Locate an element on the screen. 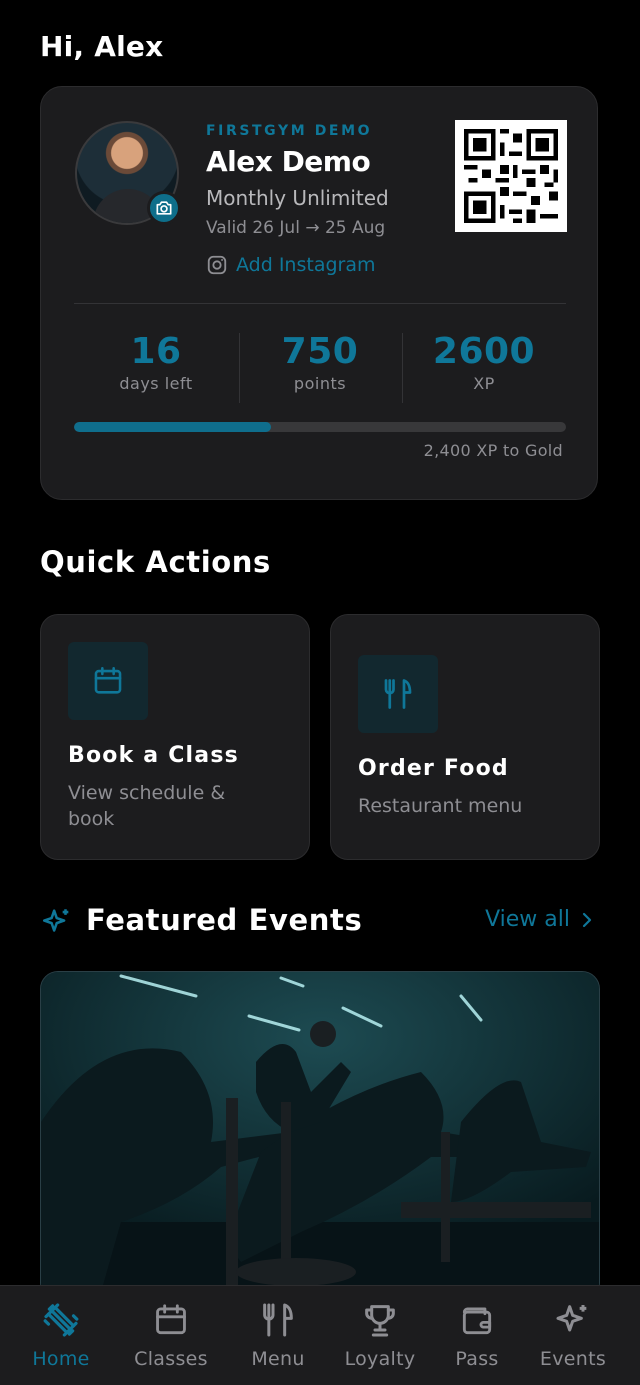 The height and width of the screenshot is (1385, 640). action-subtitle: Restaurant menu is located at coordinates (440, 806).